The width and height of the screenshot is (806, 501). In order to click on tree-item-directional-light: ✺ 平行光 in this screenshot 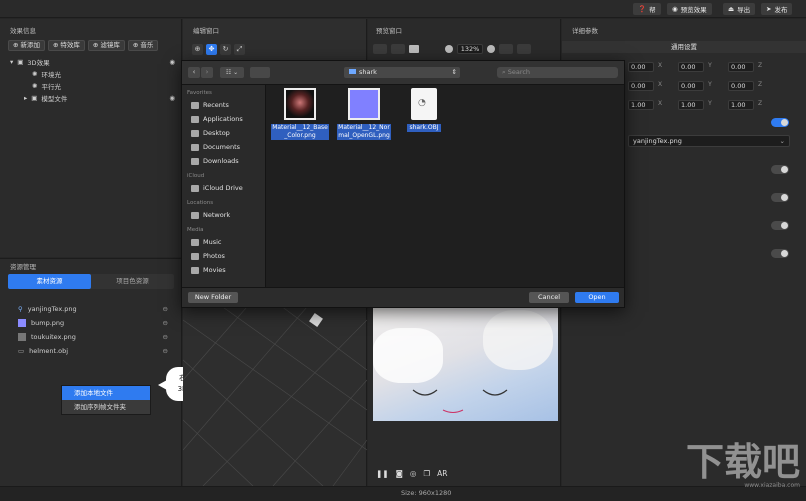, I will do `click(92, 86)`.